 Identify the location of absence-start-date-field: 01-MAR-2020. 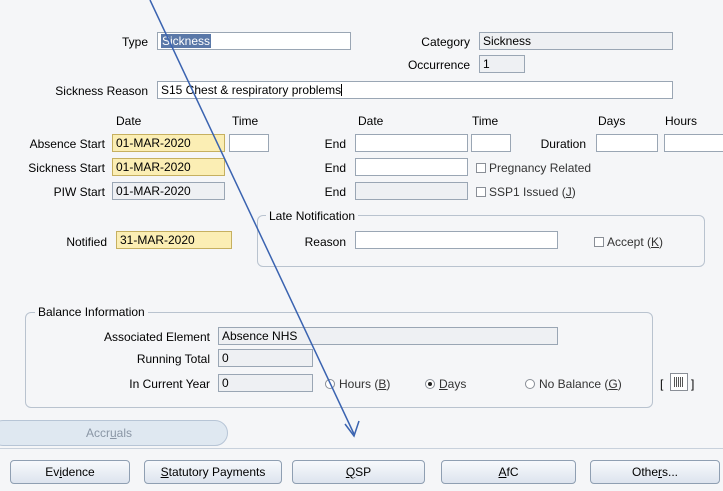
(168, 143).